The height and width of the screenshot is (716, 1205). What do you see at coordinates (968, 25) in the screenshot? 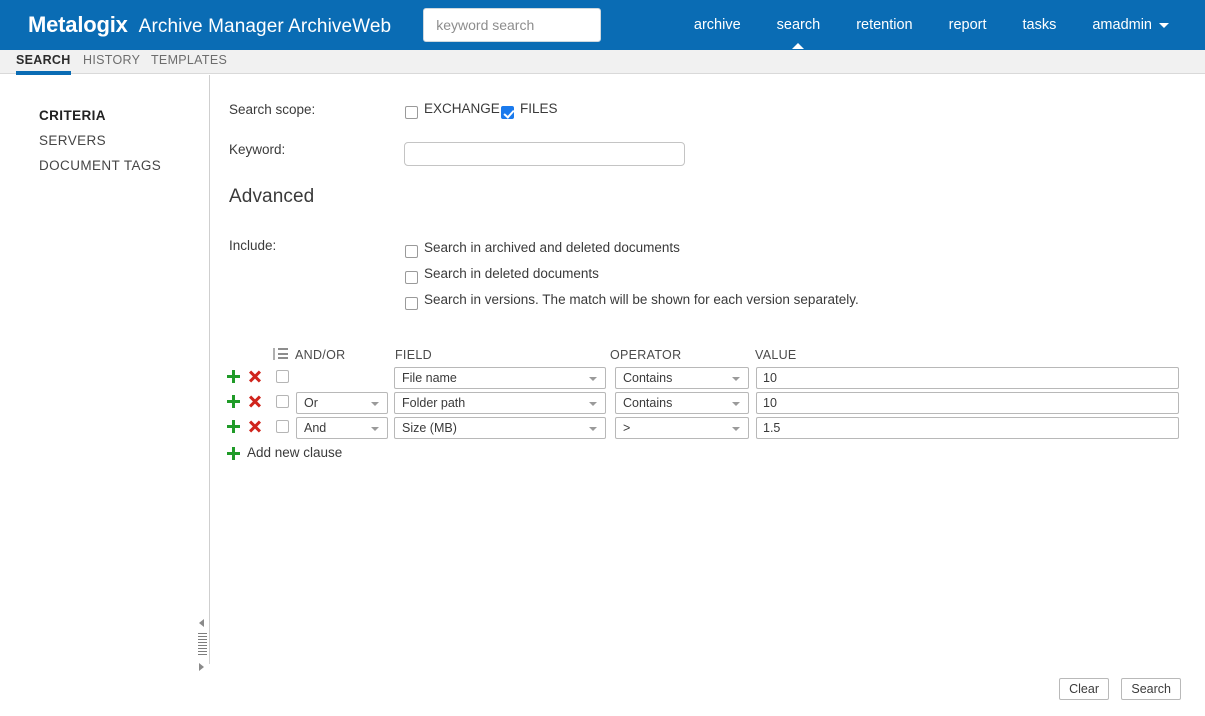
I see `nav-item-report: report` at bounding box center [968, 25].